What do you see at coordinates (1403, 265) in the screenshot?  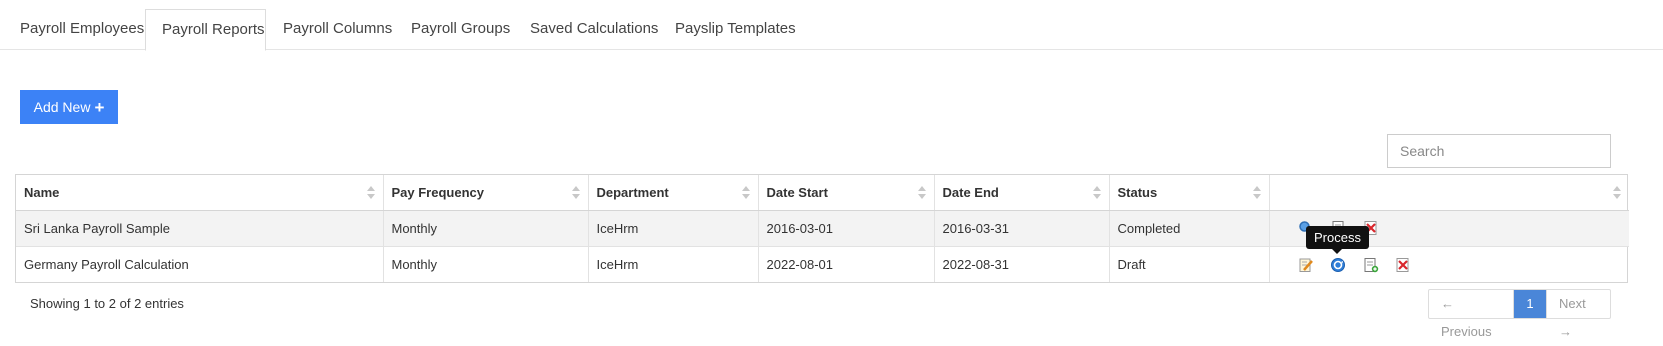 I see `delete-icon` at bounding box center [1403, 265].